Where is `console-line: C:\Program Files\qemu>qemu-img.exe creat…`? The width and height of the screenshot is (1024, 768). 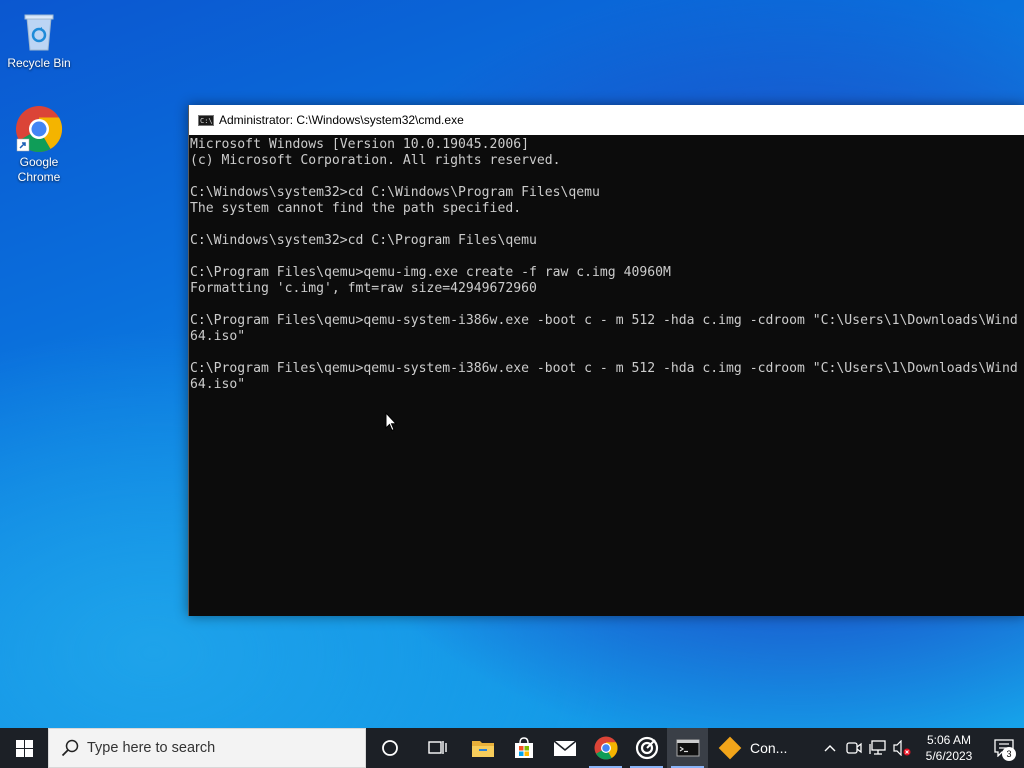
console-line: C:\Program Files\qemu>qemu-img.exe creat… is located at coordinates (430, 272).